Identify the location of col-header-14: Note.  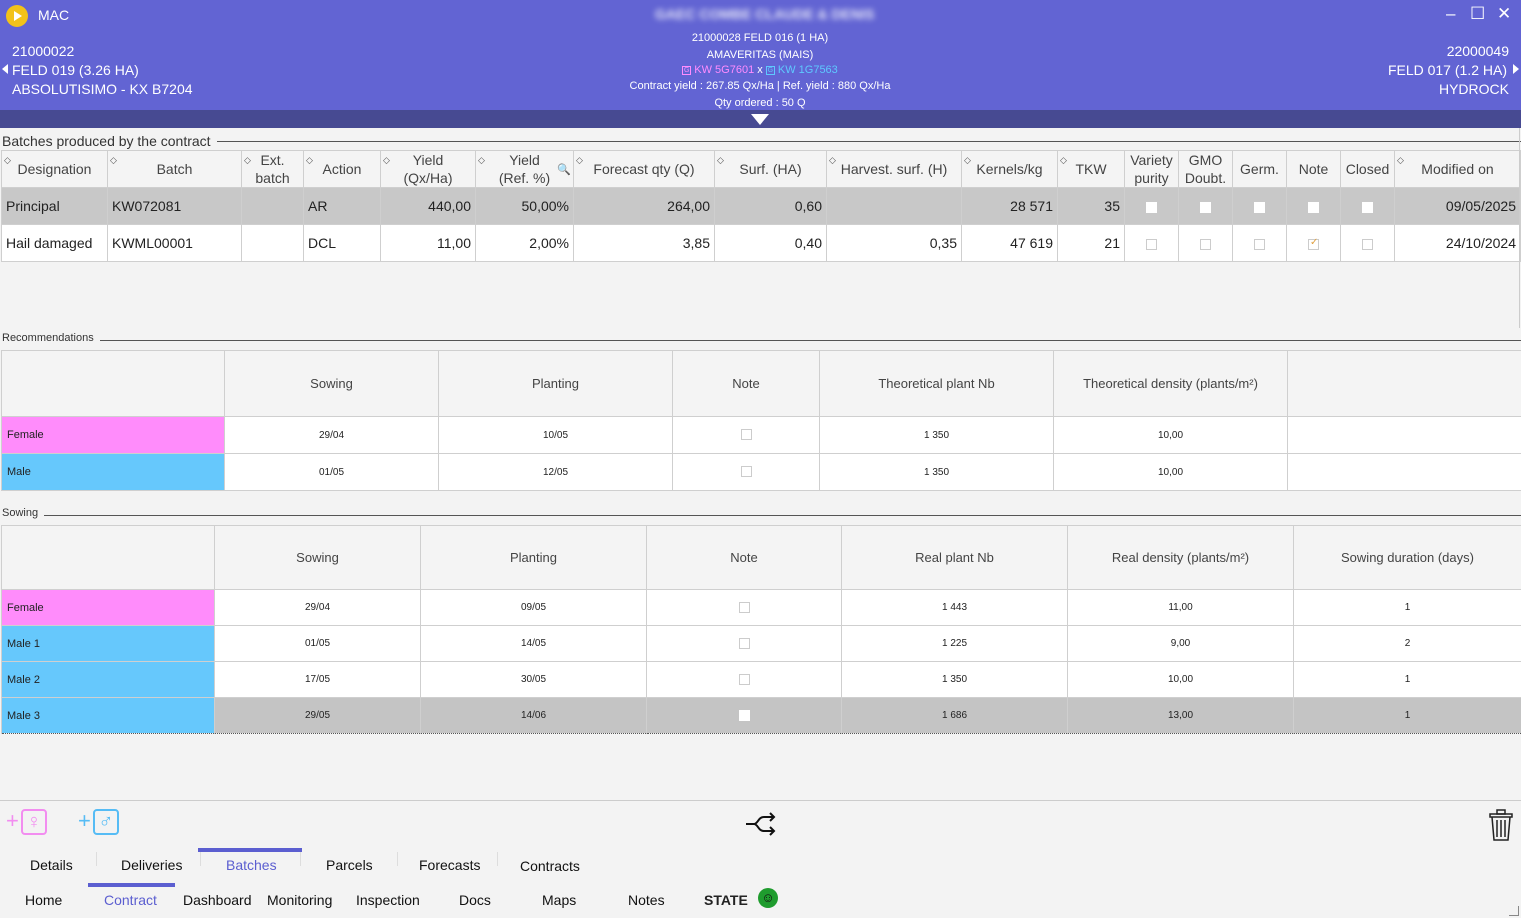
(1313, 169).